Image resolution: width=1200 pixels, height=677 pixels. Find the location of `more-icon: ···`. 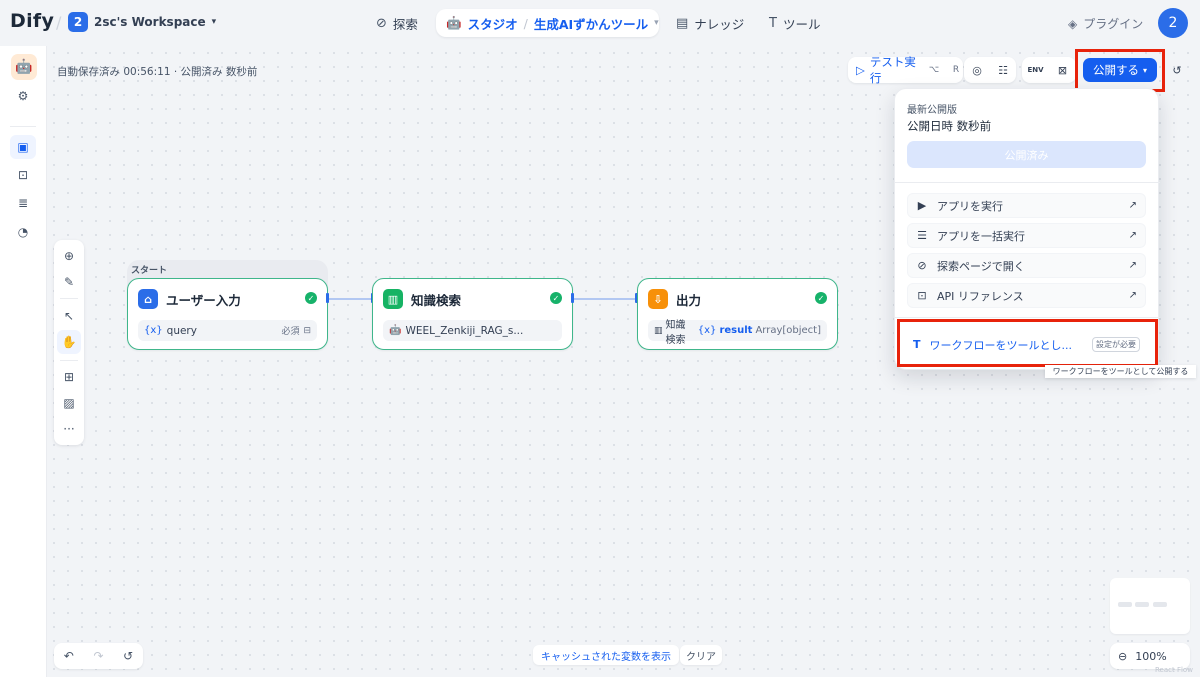

more-icon: ··· is located at coordinates (69, 429).